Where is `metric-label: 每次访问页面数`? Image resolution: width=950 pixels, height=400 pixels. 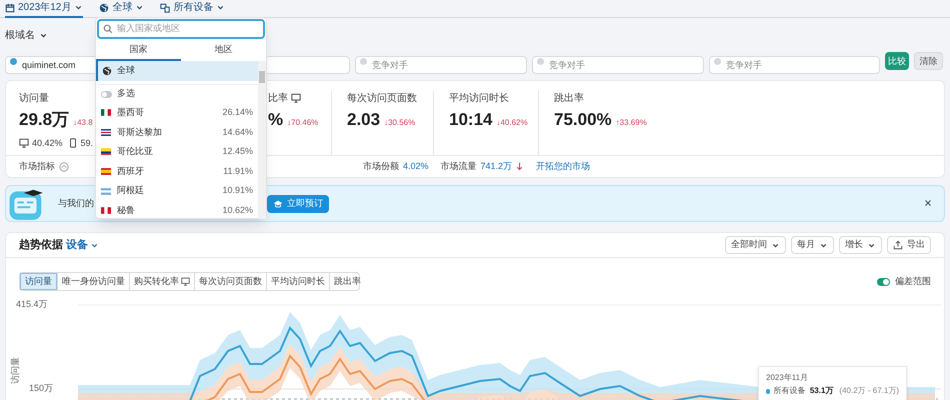 metric-label: 每次访问页面数 is located at coordinates (382, 99).